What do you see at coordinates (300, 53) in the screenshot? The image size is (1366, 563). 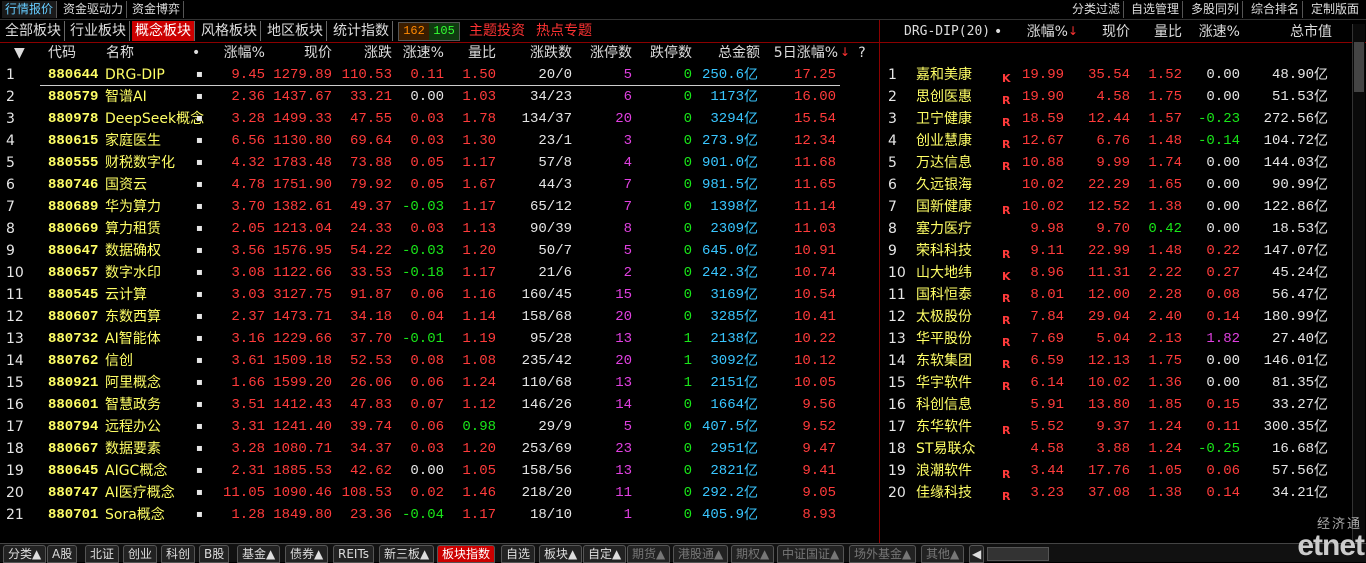 I see `col-price: 现价` at bounding box center [300, 53].